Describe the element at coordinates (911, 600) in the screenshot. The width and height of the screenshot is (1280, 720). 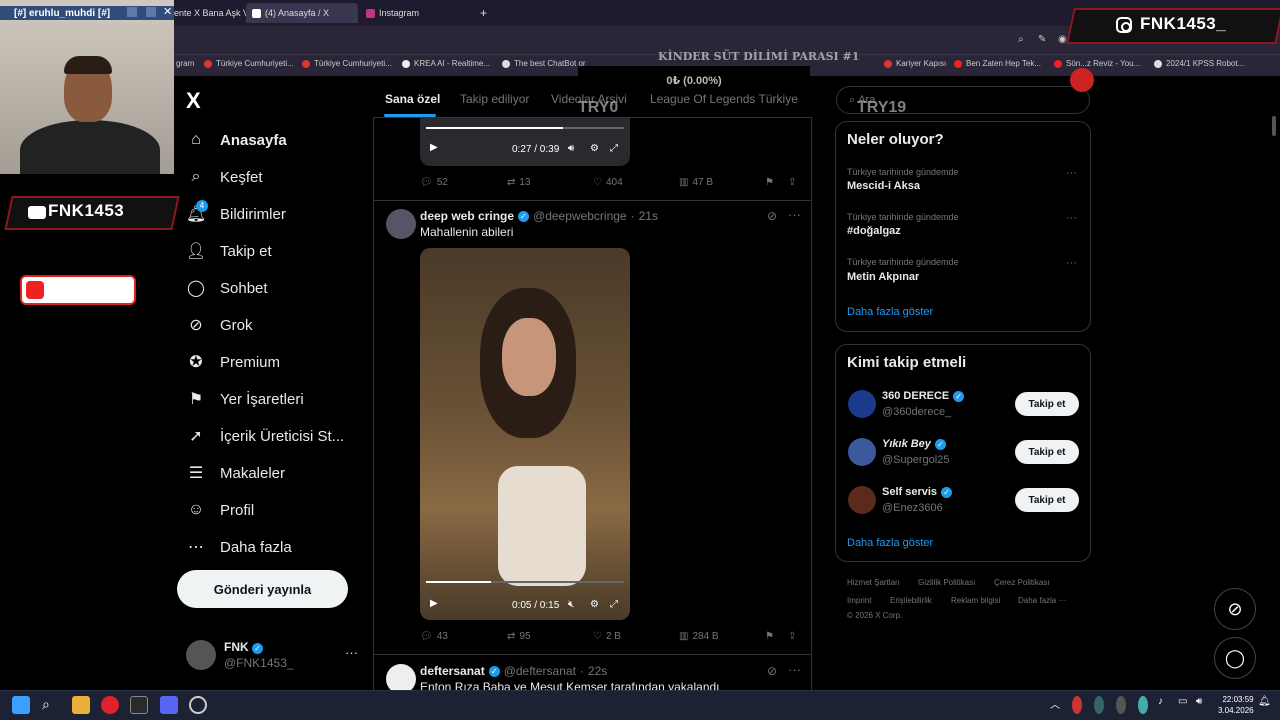
I see `footer-link: Erişilebilirlik` at that location.